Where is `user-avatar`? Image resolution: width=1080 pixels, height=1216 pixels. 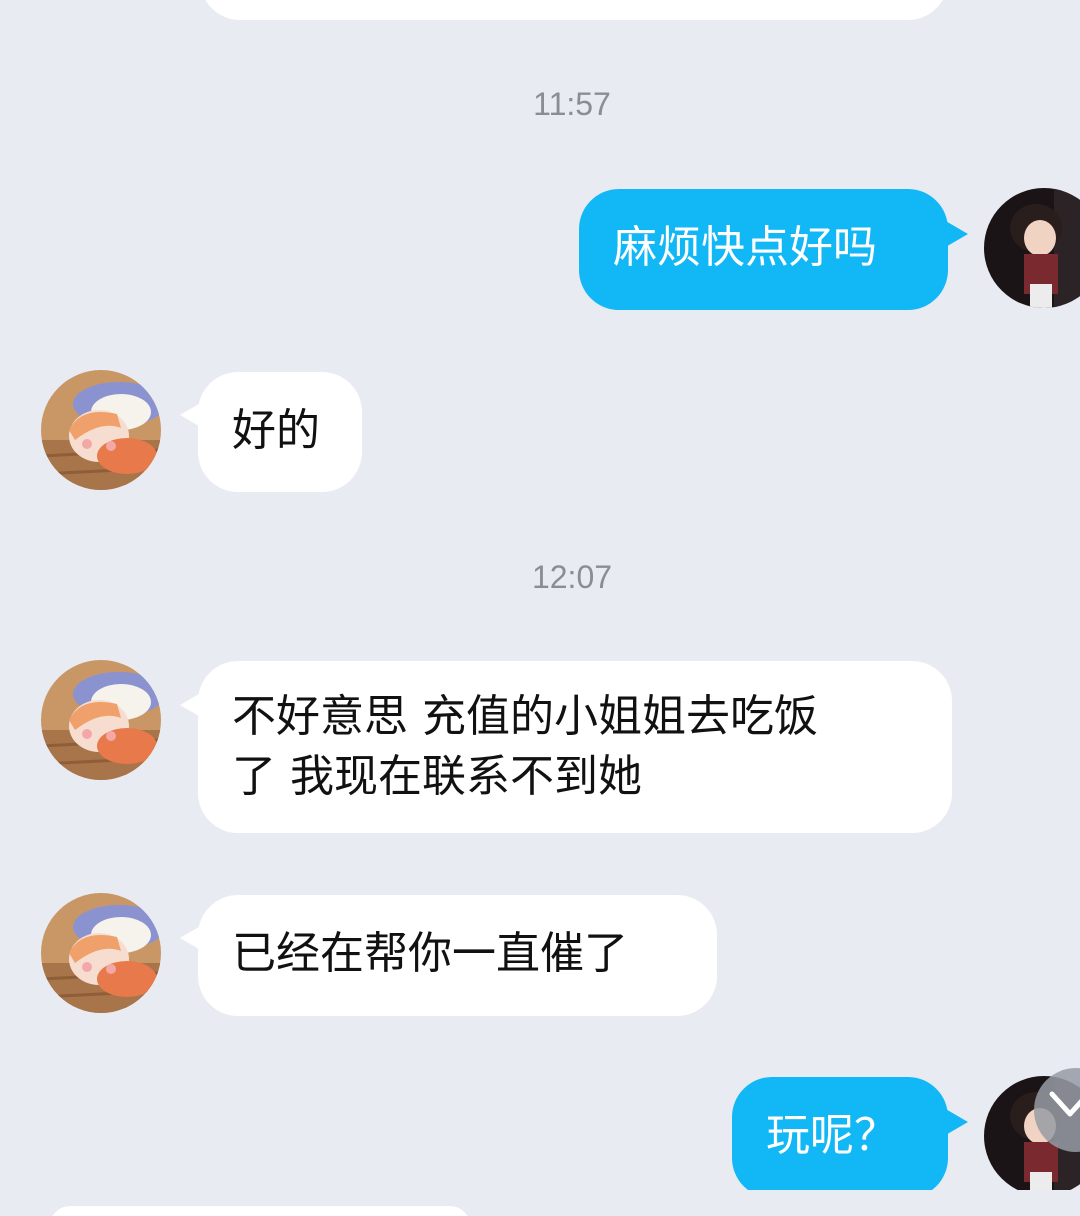 user-avatar is located at coordinates (1032, 248).